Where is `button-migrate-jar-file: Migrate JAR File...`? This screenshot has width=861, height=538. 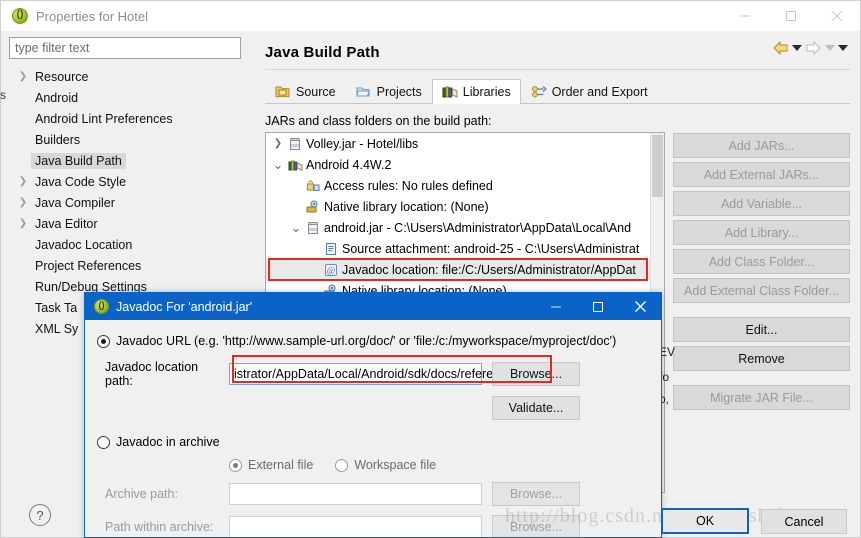
button-migrate-jar-file: Migrate JAR File... is located at coordinates (761, 397).